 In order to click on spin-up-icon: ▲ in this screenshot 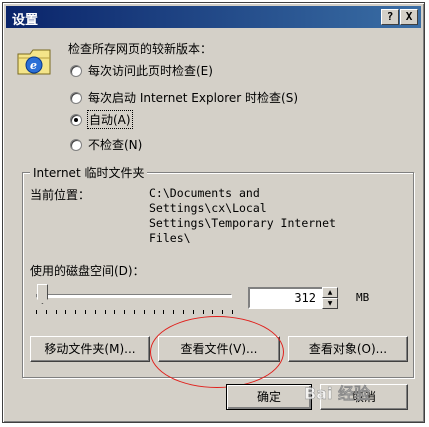, I will do `click(330, 292)`.